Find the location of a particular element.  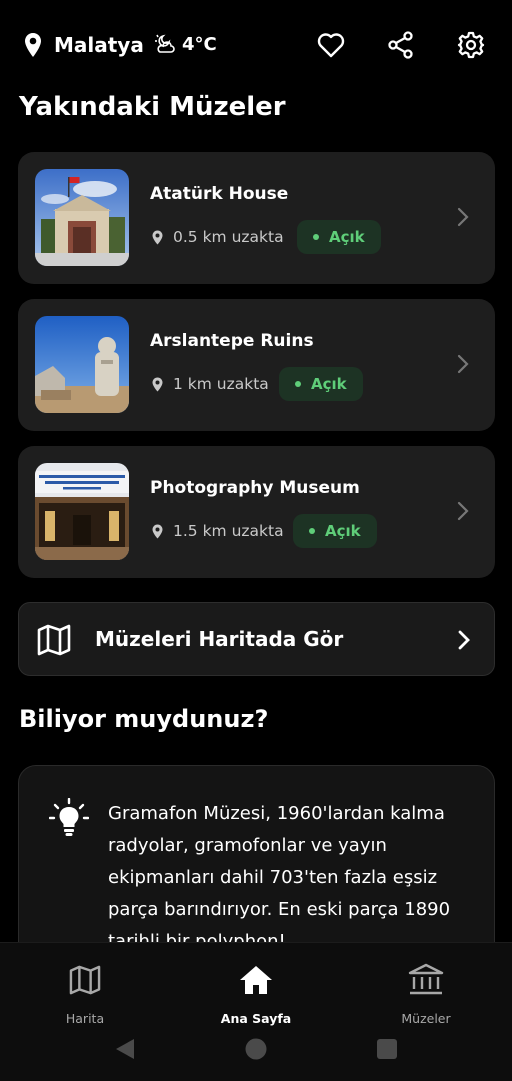

museum-name: Arslantepe Ruins is located at coordinates (232, 341).